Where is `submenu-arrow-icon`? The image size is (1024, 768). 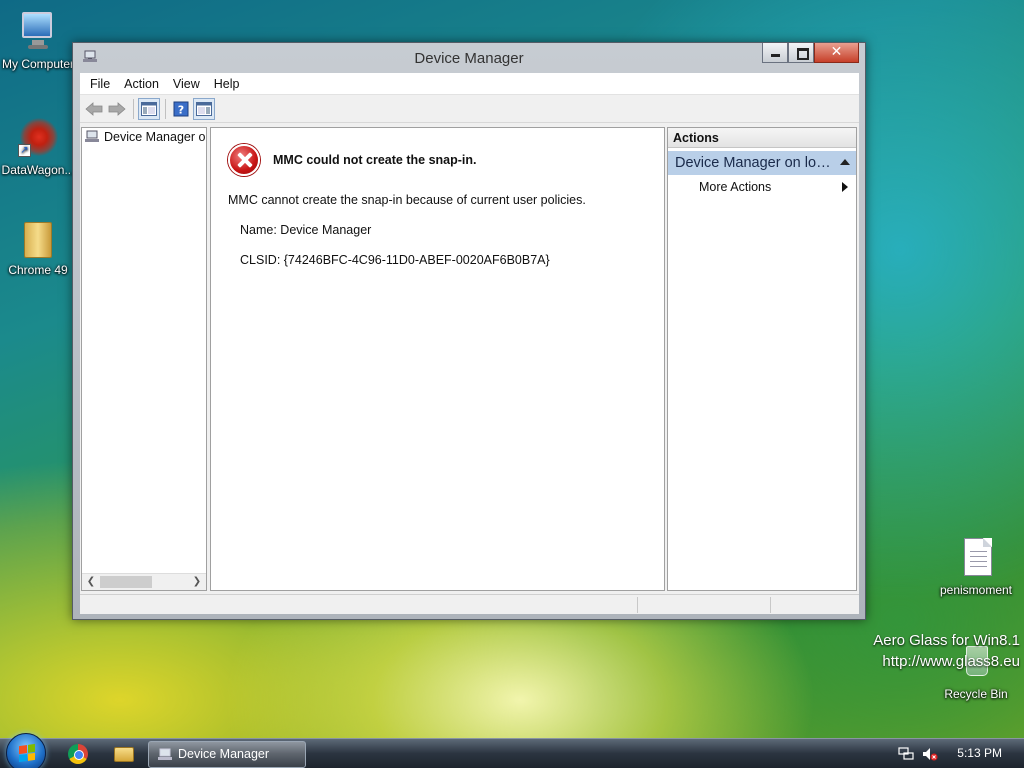
submenu-arrow-icon is located at coordinates (845, 187).